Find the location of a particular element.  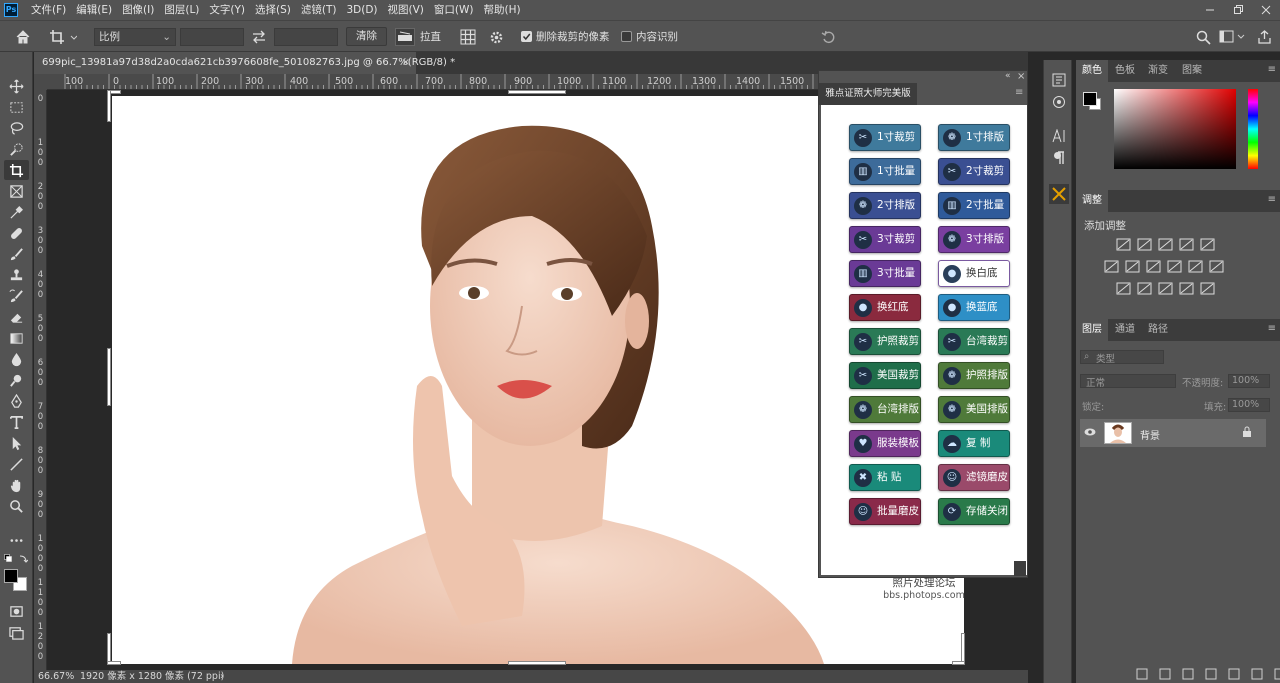

grid-overlay-icon is located at coordinates (468, 37).